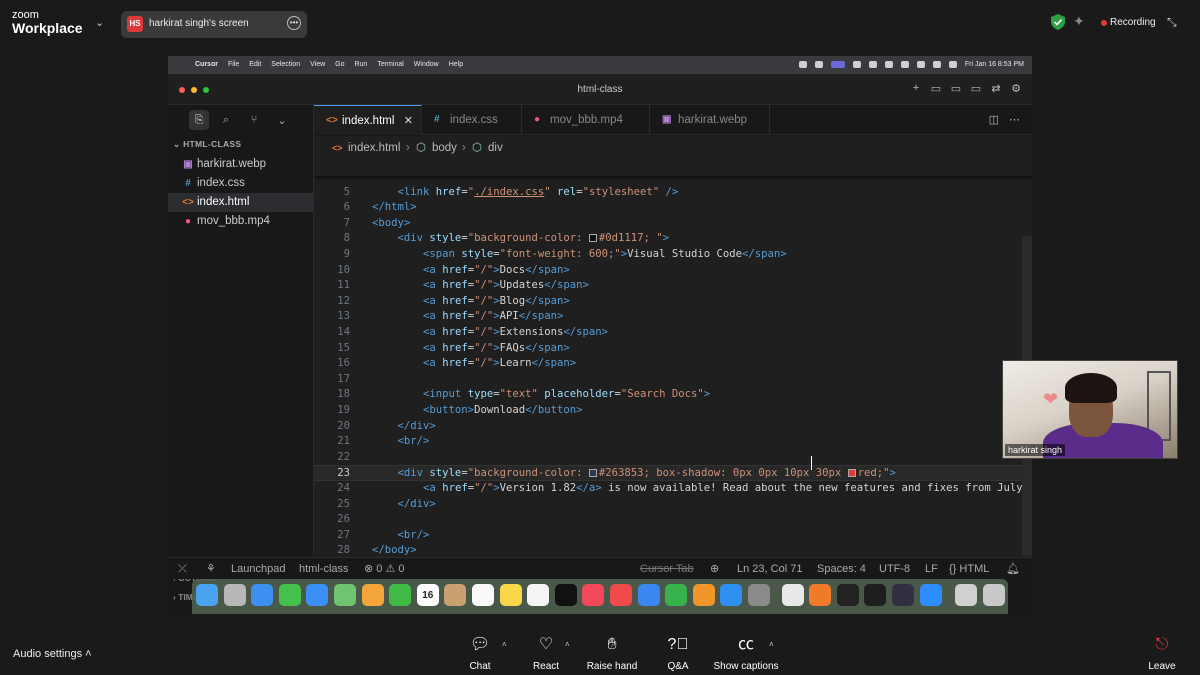 This screenshot has height=675, width=1200. What do you see at coordinates (710, 120) in the screenshot?
I see `editor-tab: ▣ harkirat.webp` at bounding box center [710, 120].